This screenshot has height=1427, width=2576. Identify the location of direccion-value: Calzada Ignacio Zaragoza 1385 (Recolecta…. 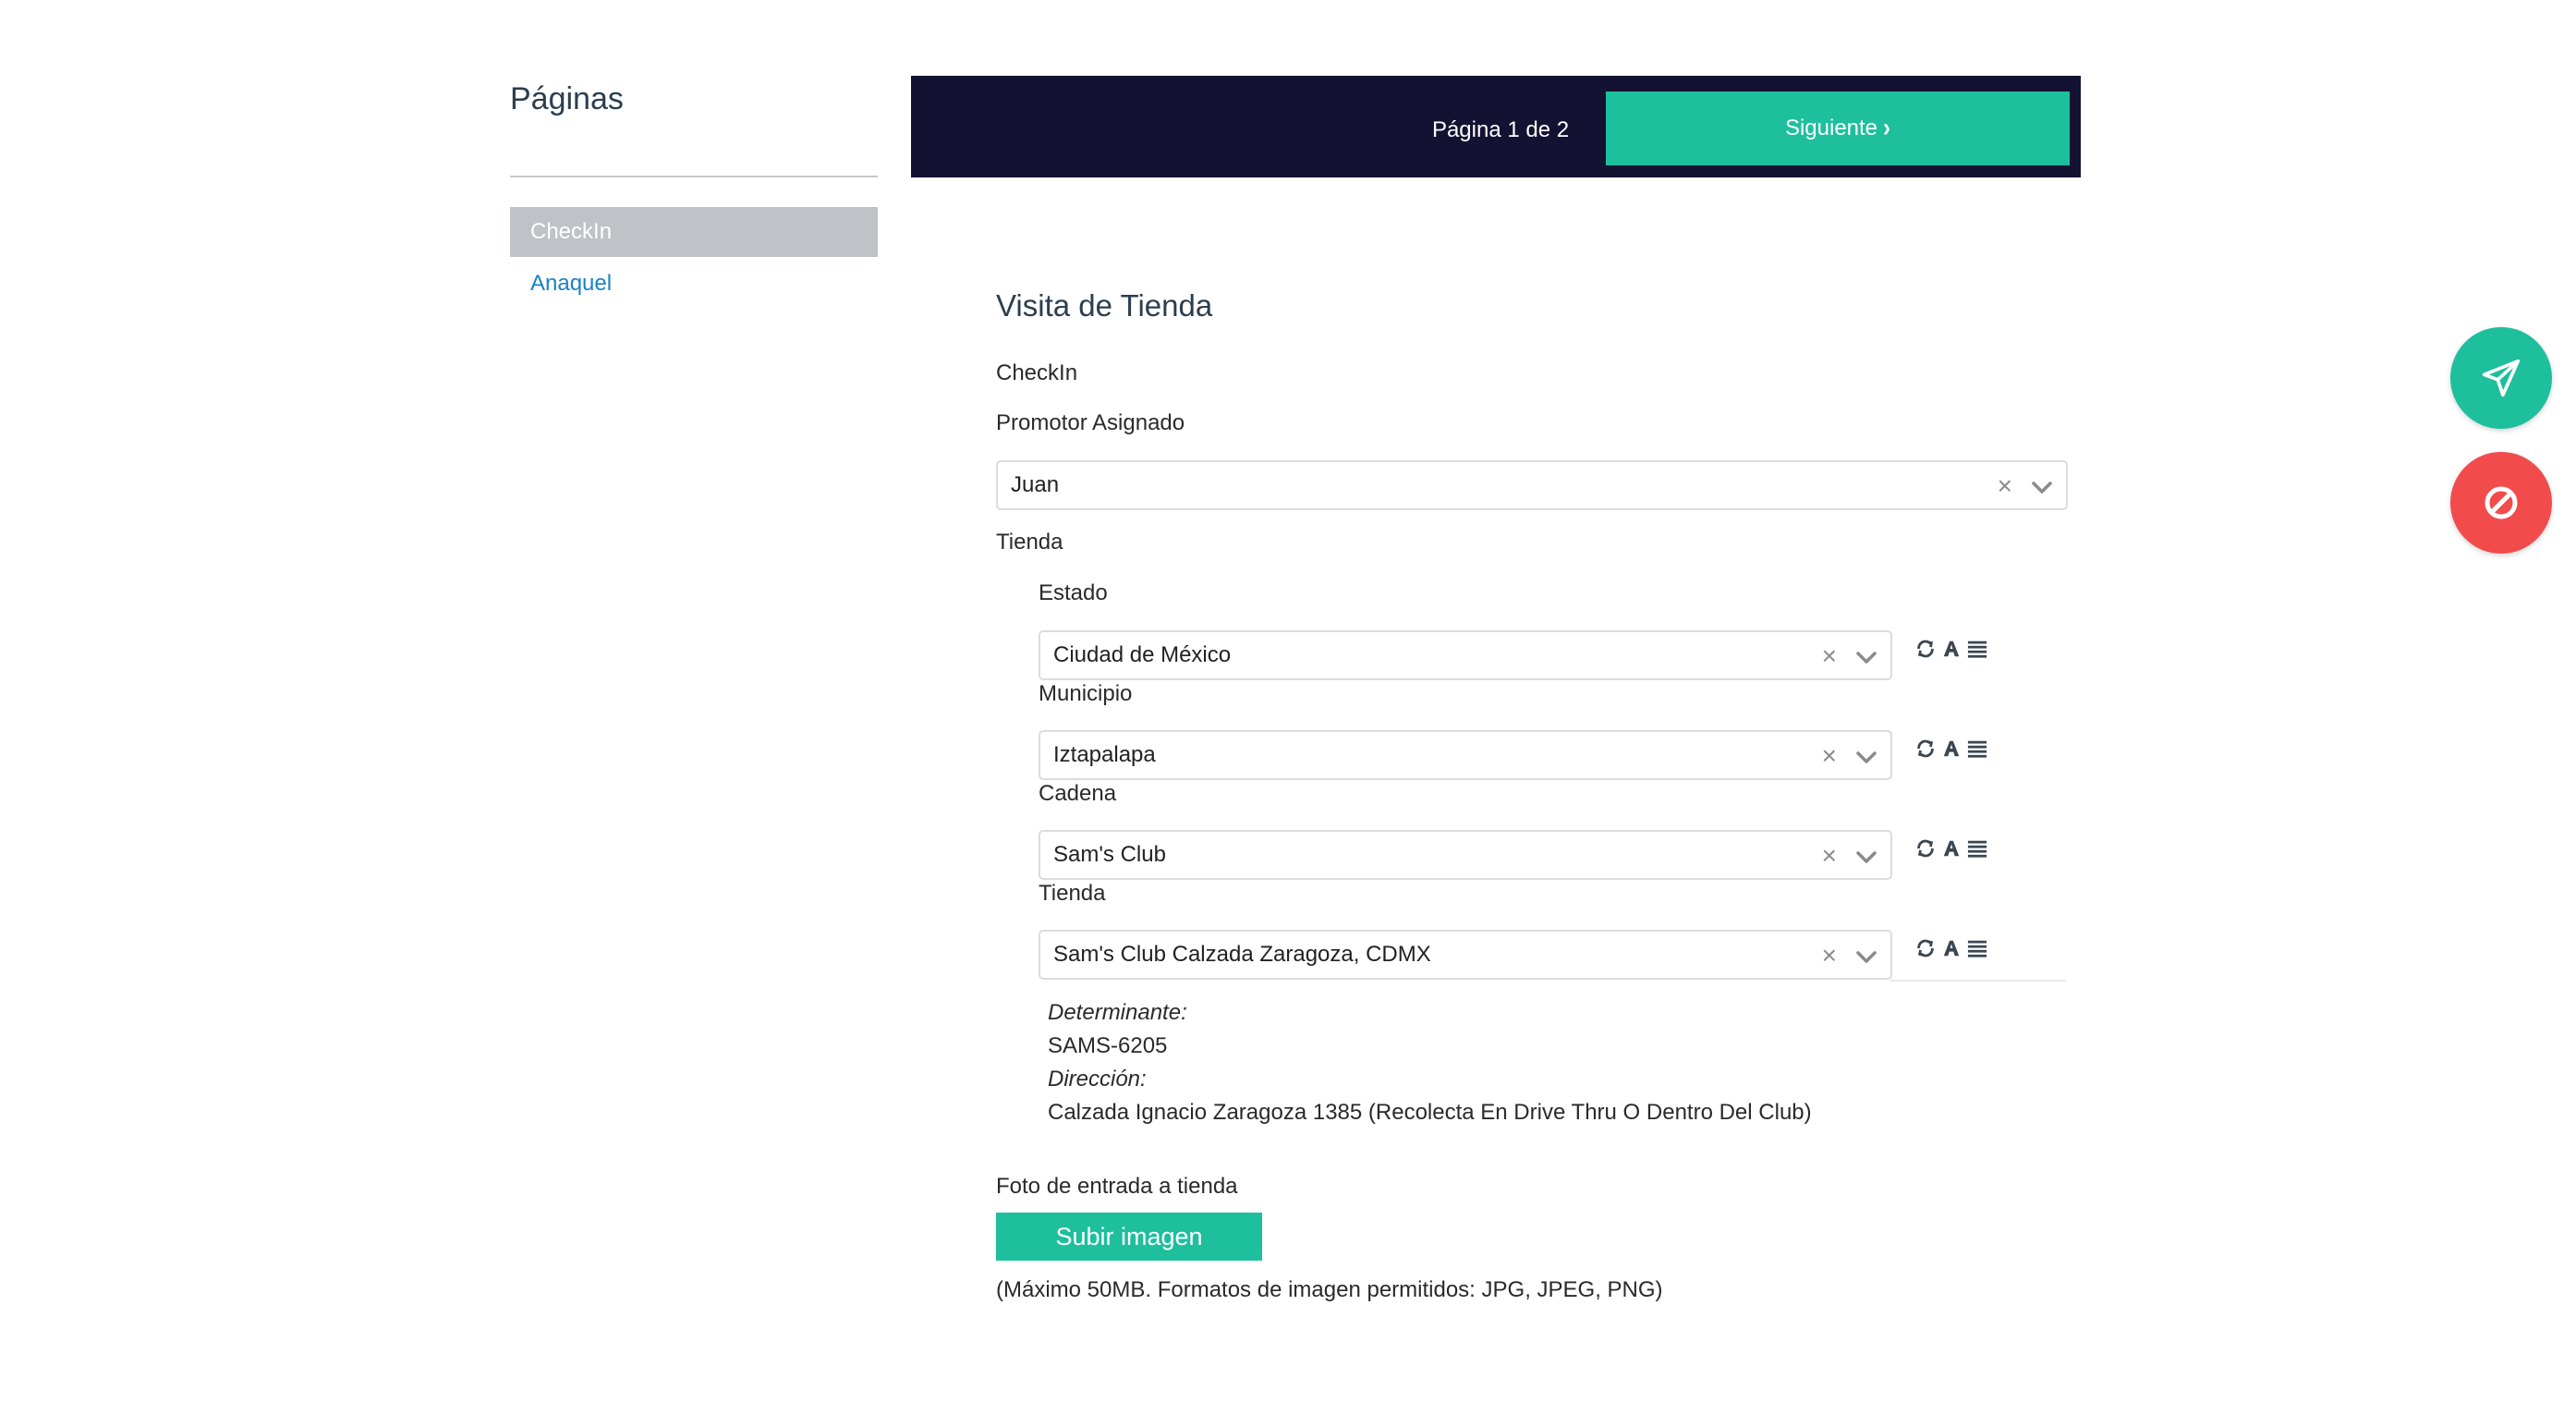
(1430, 1112).